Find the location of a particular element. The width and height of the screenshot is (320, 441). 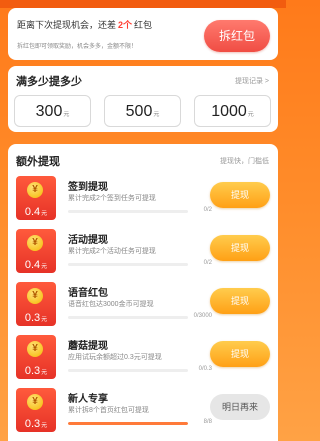

task-row-activity: ¥ 0.4元 活动提现 累计完成2个活动任务可提现 0/2 提现 is located at coordinates (144, 254).